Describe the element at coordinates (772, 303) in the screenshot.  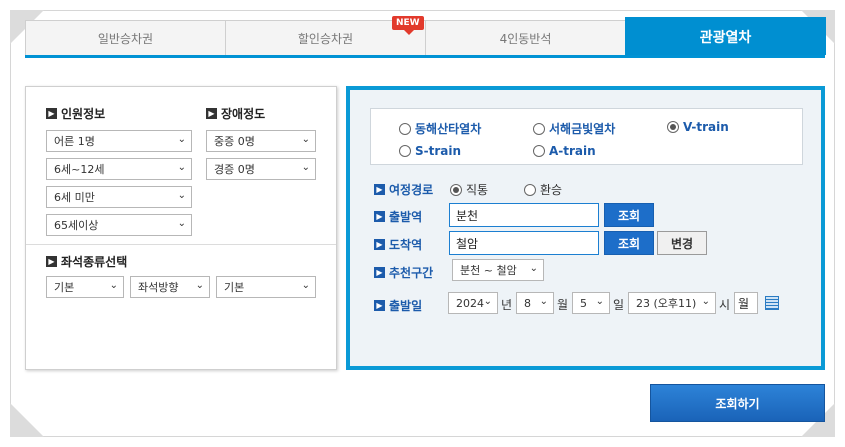
I see `calendar-icon` at that location.